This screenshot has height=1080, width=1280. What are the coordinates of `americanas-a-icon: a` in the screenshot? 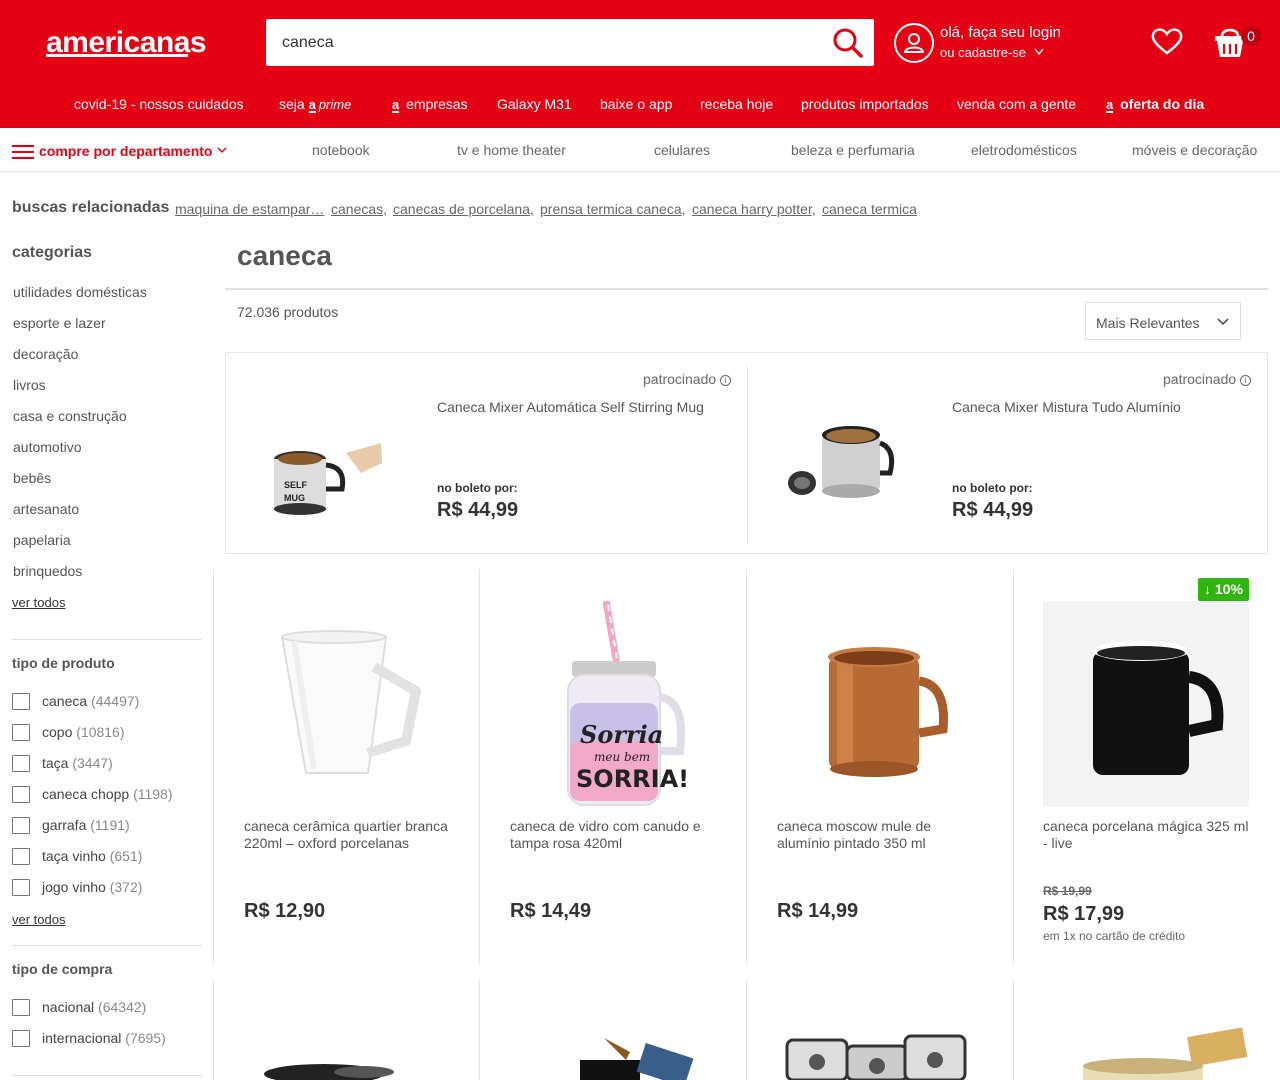 It's located at (312, 105).